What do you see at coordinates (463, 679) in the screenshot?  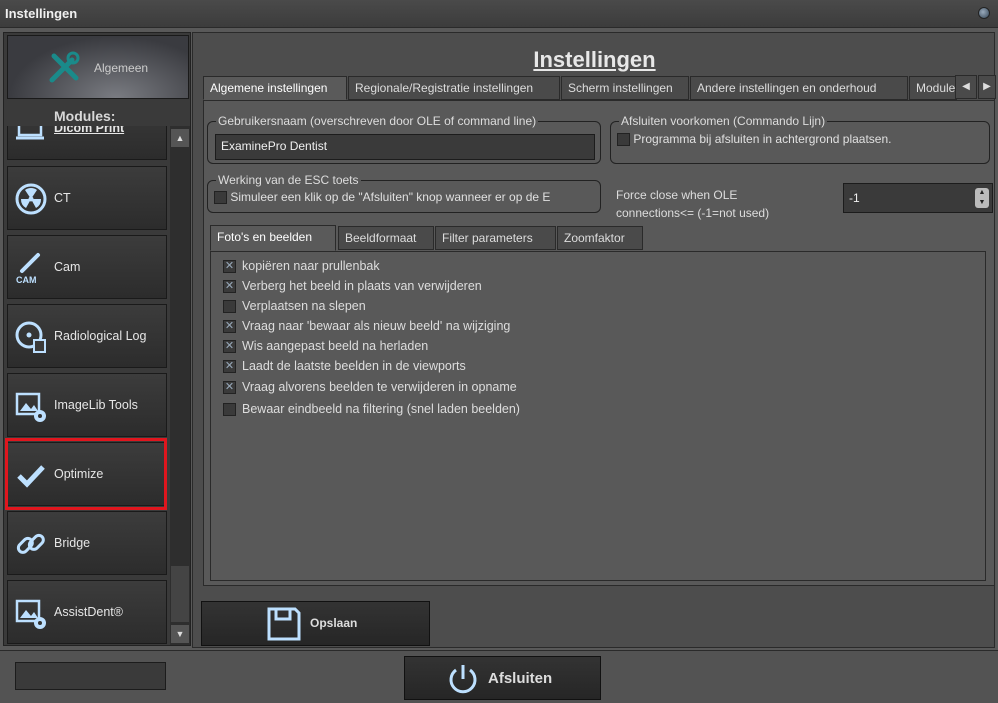 I see `power-icon` at bounding box center [463, 679].